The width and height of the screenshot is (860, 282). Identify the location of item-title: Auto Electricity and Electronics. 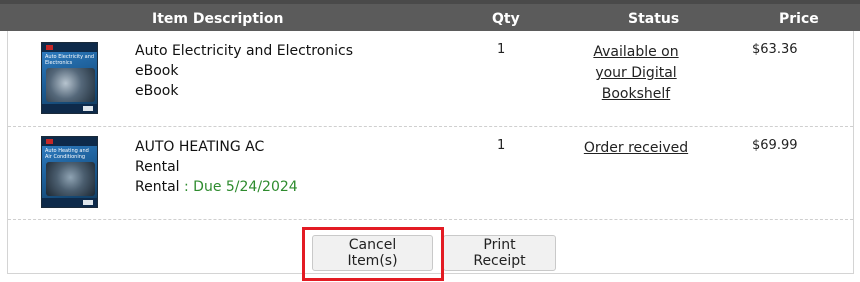
(244, 51).